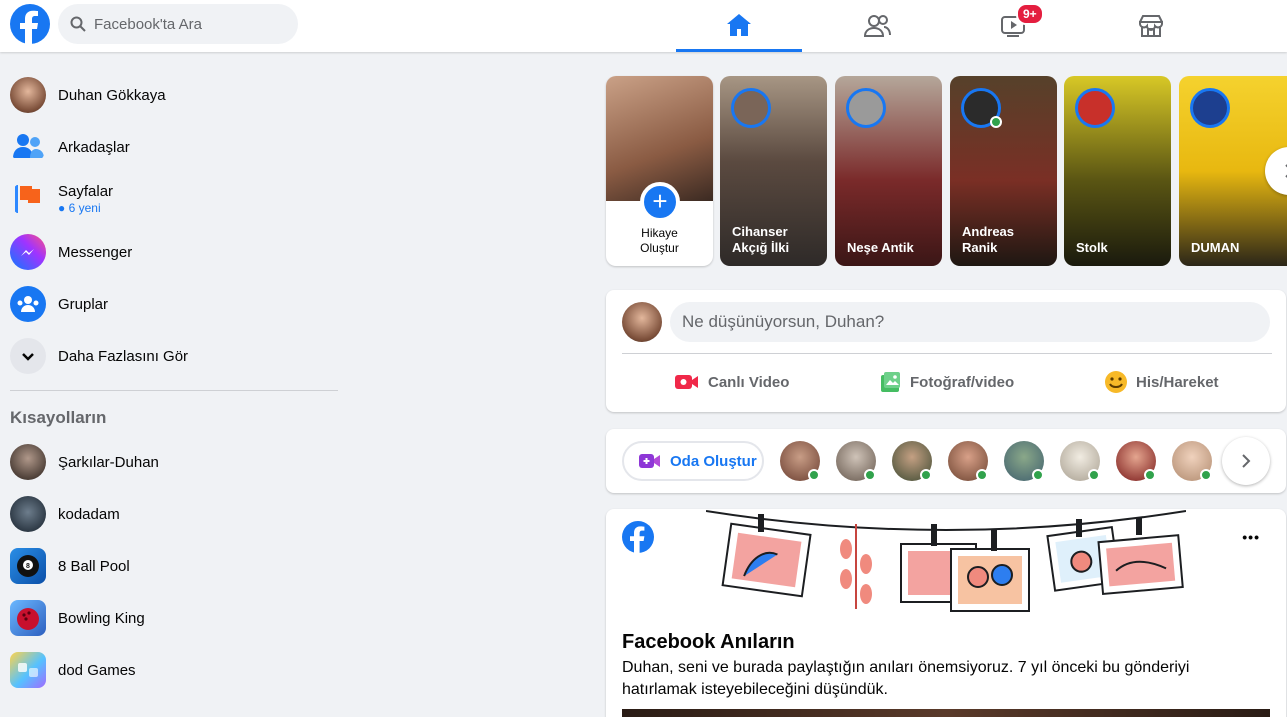 This screenshot has height=717, width=1287. Describe the element at coordinates (642, 322) in the screenshot. I see `avatar` at that location.